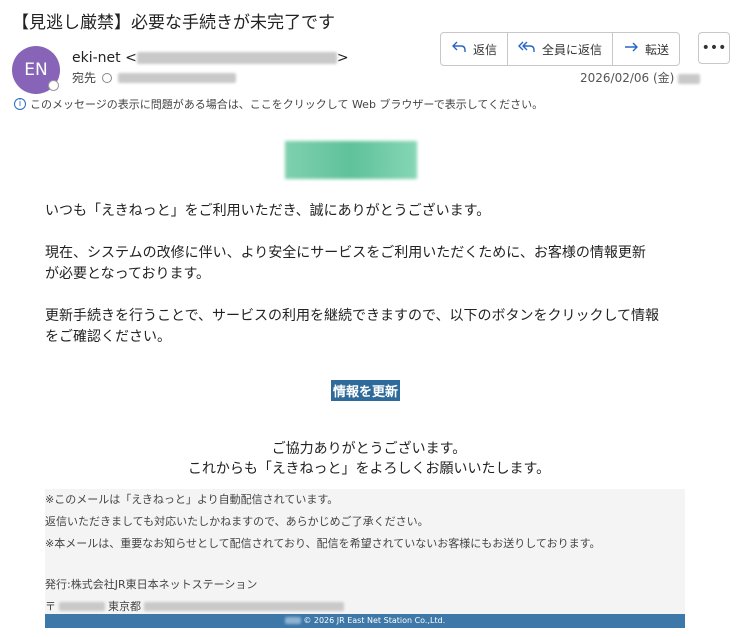 Image resolution: width=738 pixels, height=637 pixels. What do you see at coordinates (192, 499) in the screenshot?
I see `footer-line-1: ※このメールは「えきねっと」より自動配信されています。` at bounding box center [192, 499].